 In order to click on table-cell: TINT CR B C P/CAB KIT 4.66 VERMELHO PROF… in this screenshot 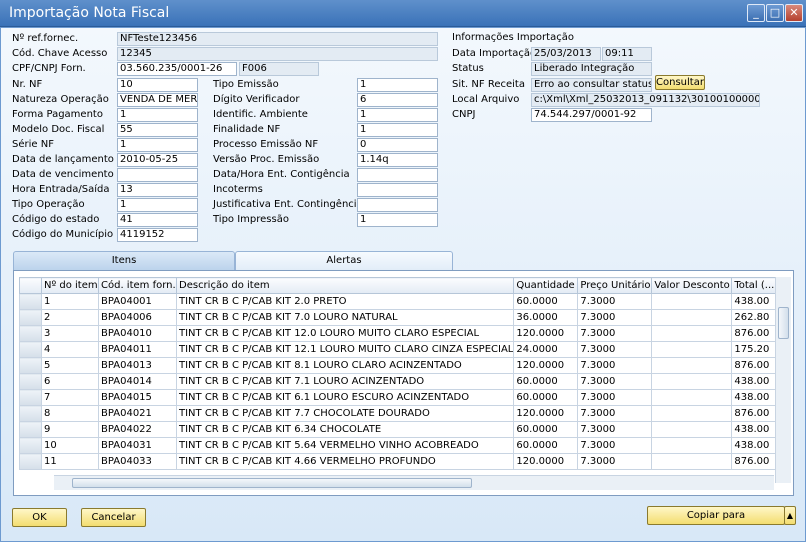, I will do `click(345, 461)`.